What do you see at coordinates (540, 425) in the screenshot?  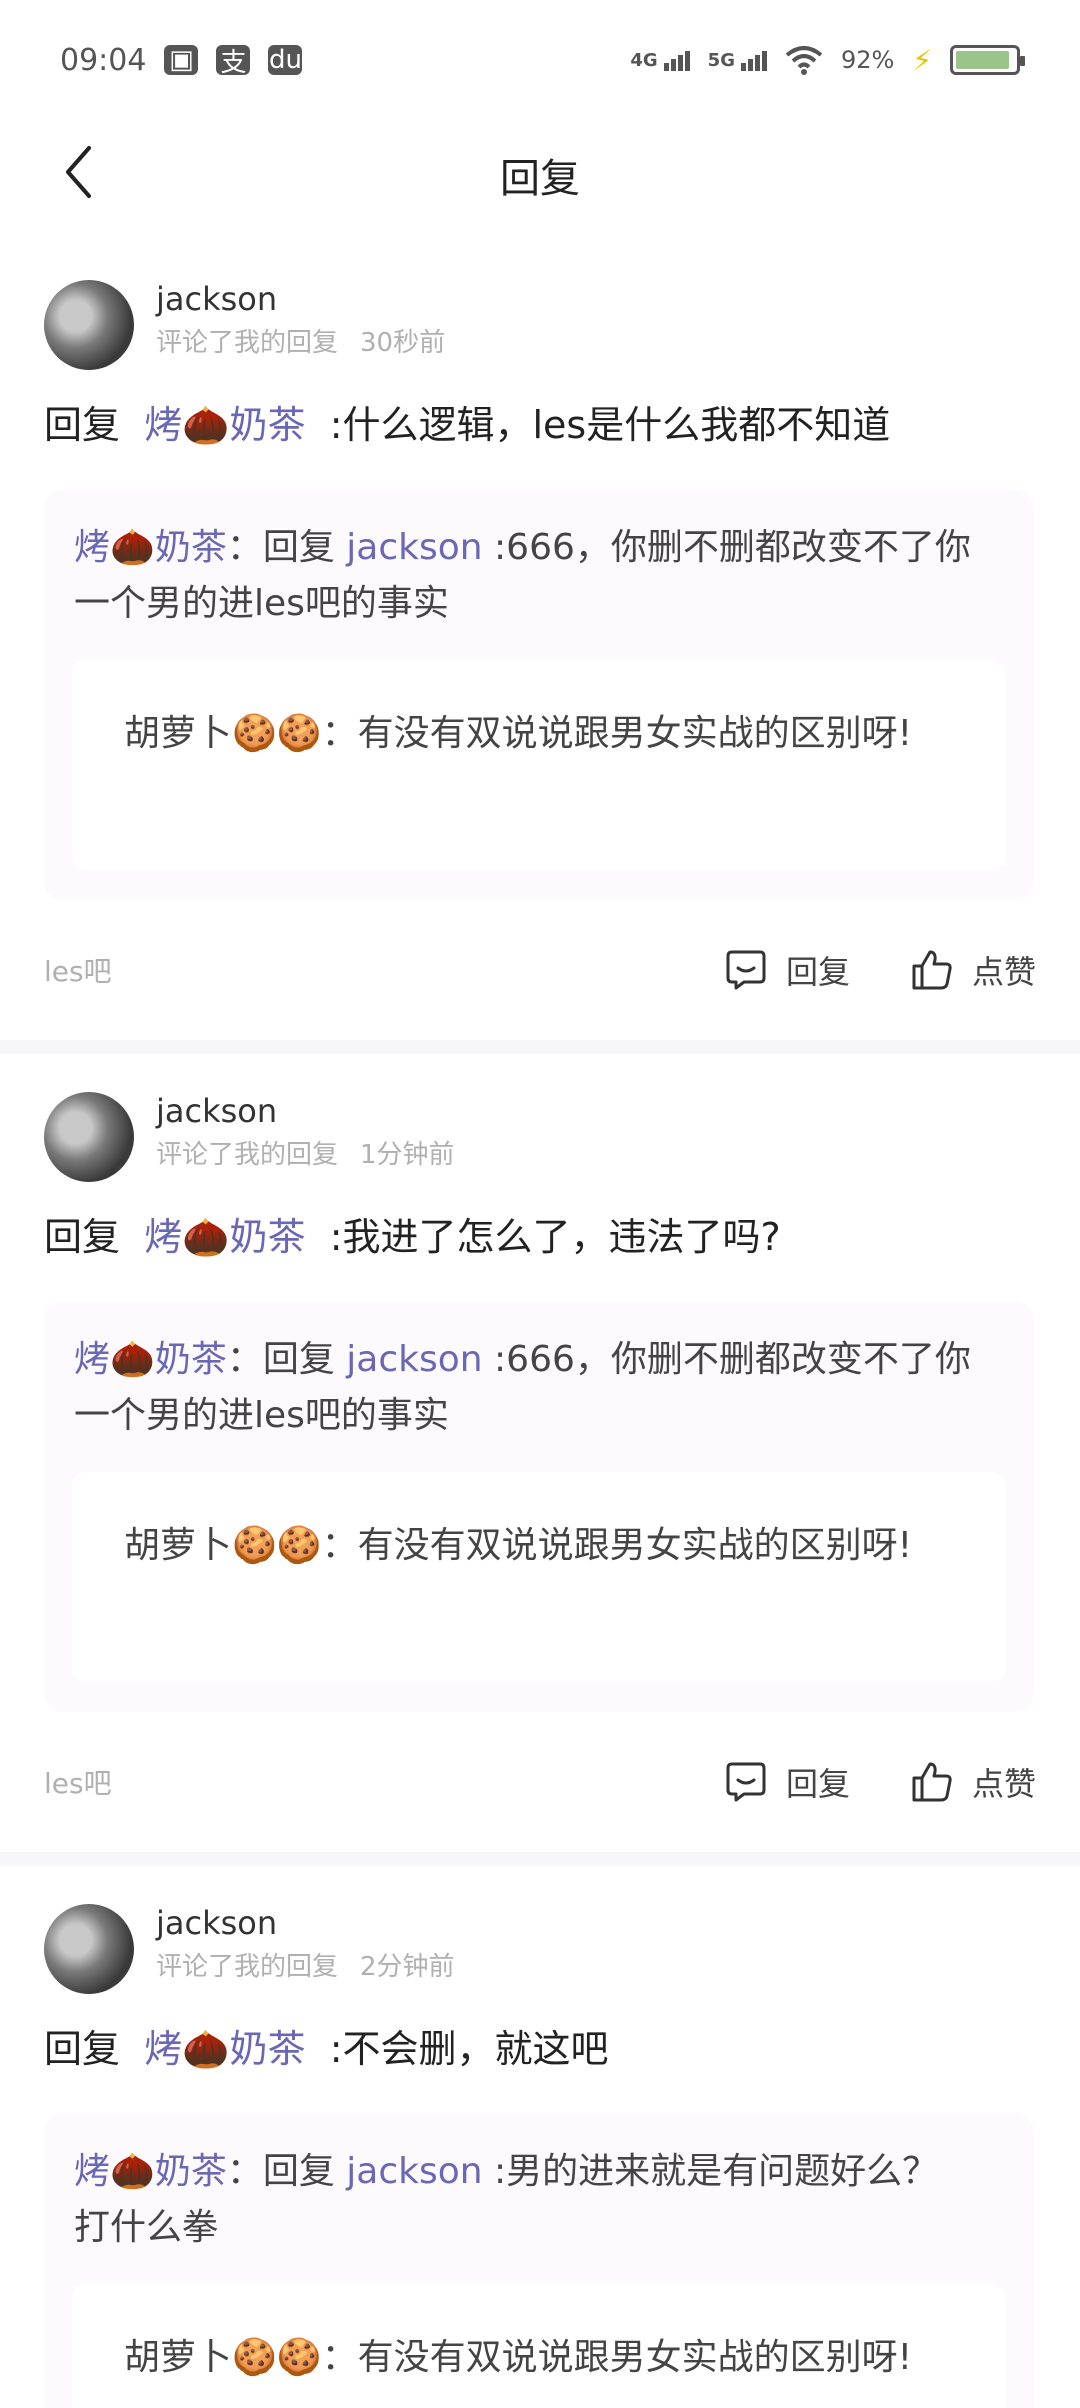 I see `comment-text: 回复 烤🌰奶茶 :什么逻辑，les是什么我都不知道` at bounding box center [540, 425].